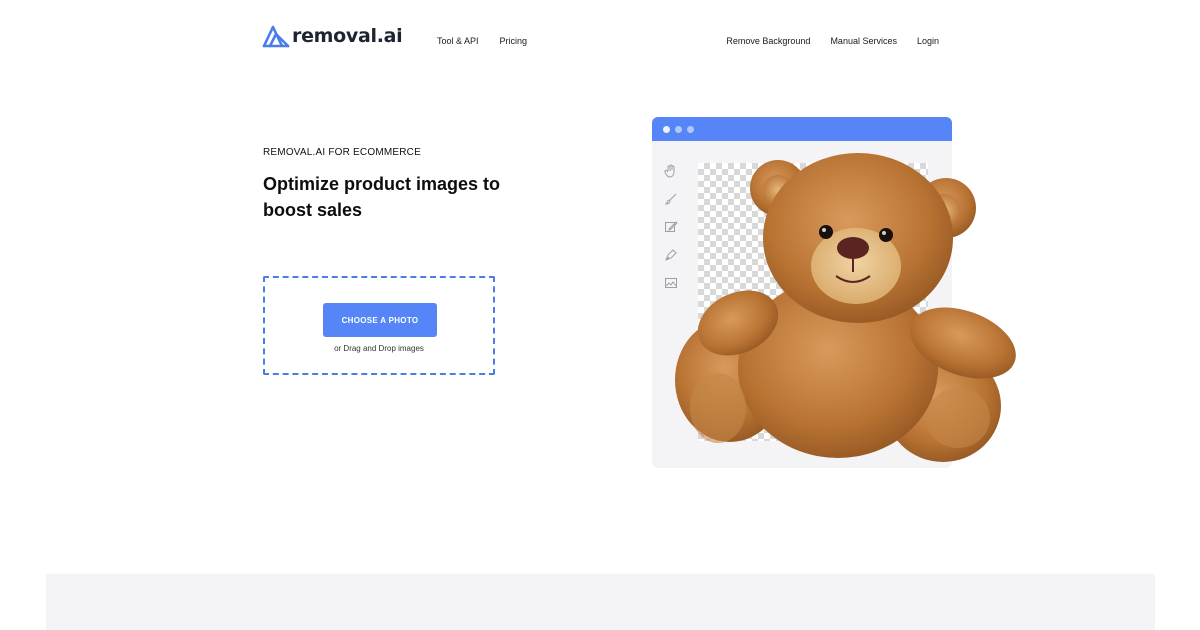  Describe the element at coordinates (600, 602) in the screenshot. I see `next-section-band` at that location.